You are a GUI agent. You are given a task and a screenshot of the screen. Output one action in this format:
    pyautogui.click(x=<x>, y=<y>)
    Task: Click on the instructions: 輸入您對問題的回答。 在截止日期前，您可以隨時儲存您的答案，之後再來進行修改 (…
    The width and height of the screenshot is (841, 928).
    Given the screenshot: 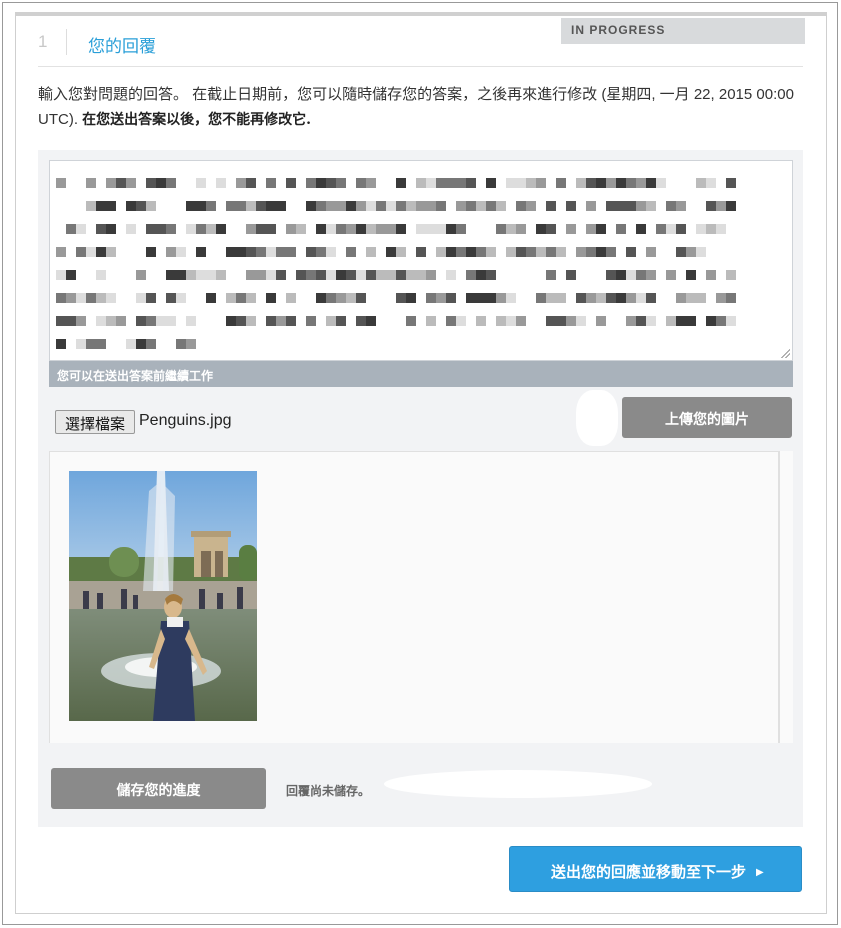 What is the action you would take?
    pyautogui.click(x=420, y=107)
    